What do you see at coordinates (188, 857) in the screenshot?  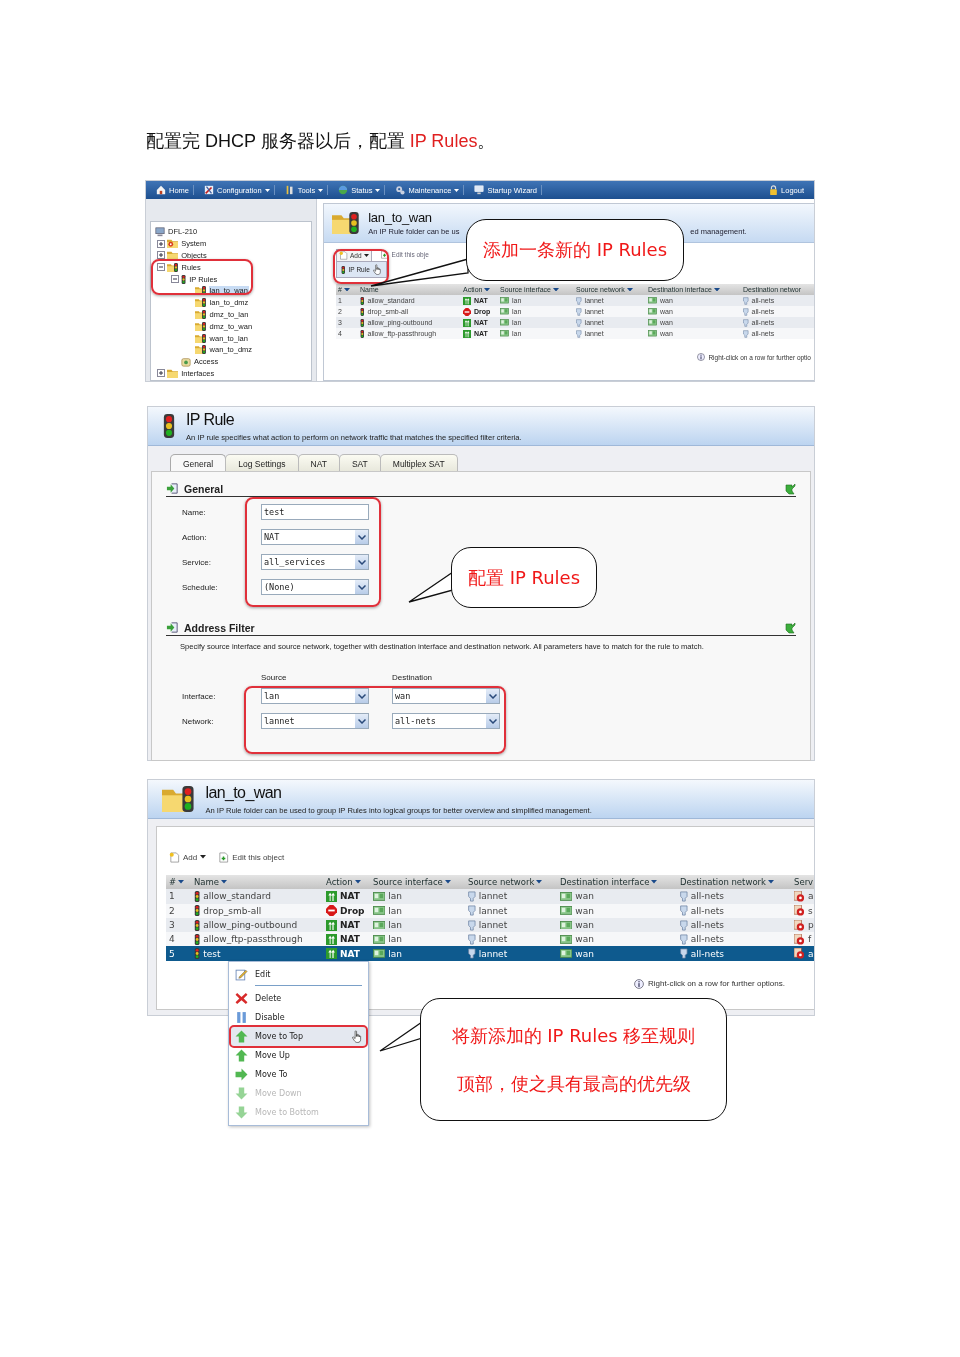 I see `add-button: Add` at bounding box center [188, 857].